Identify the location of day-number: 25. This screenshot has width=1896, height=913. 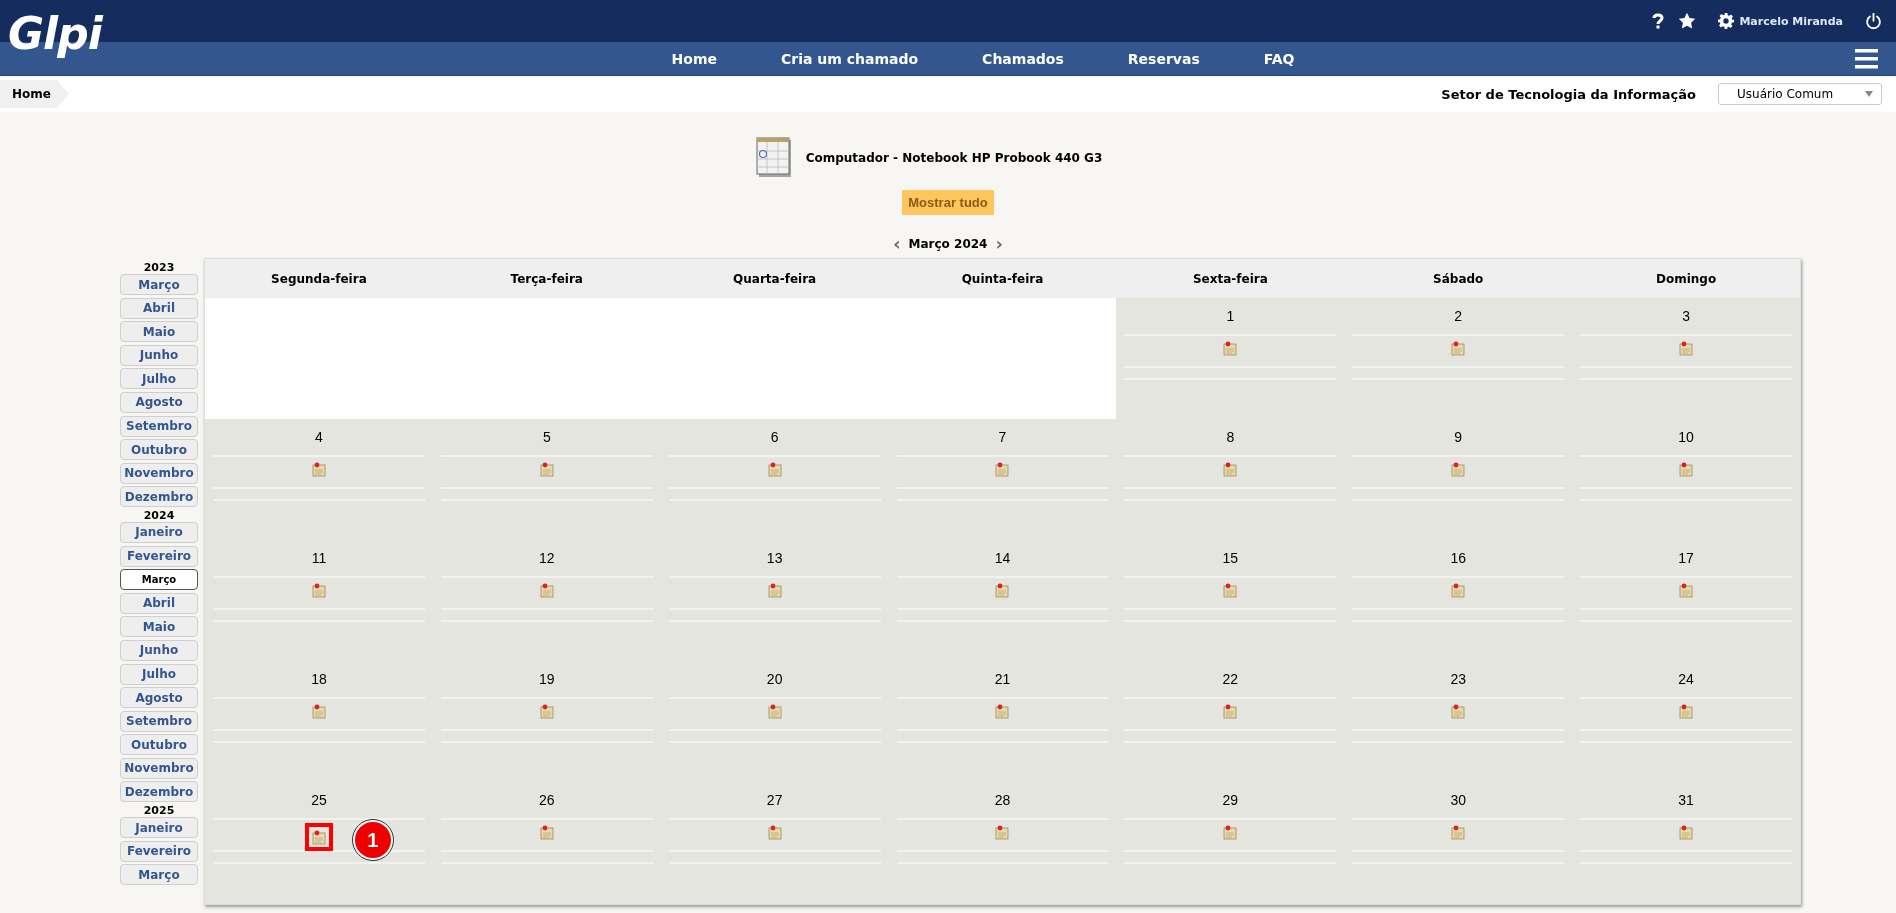
(319, 801).